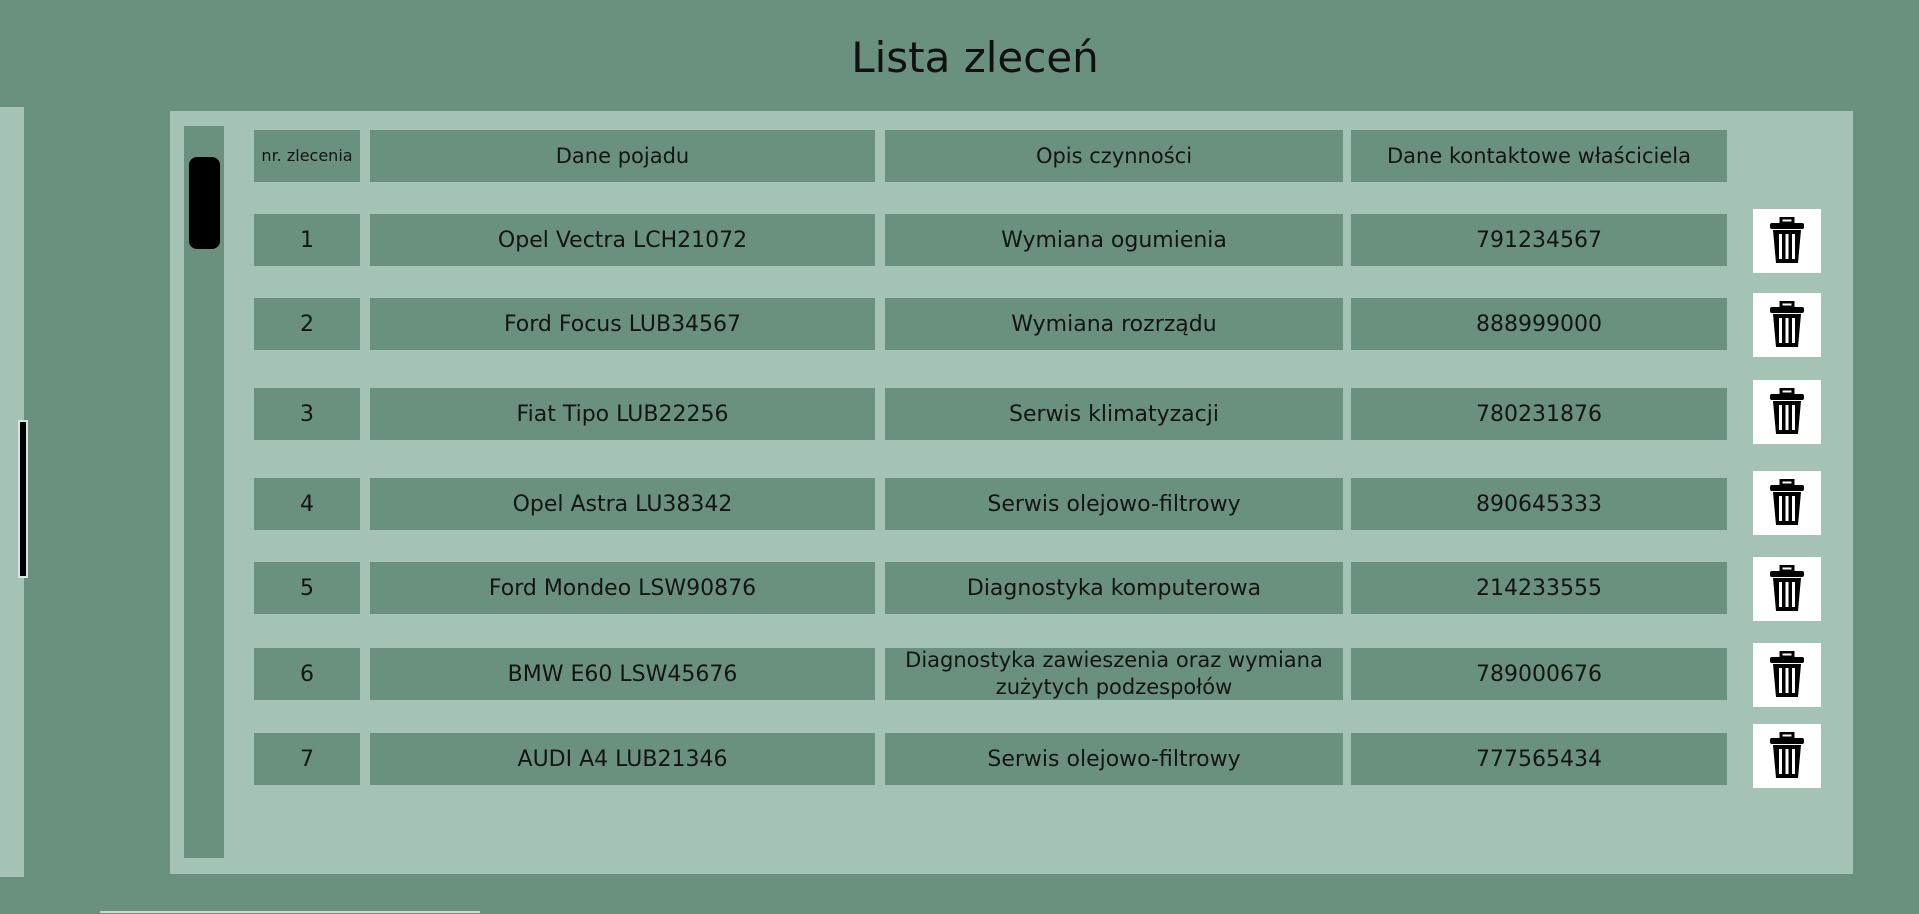 The image size is (1919, 914). I want to click on cell-vehicle: BMW E60 LSW45676, so click(622, 674).